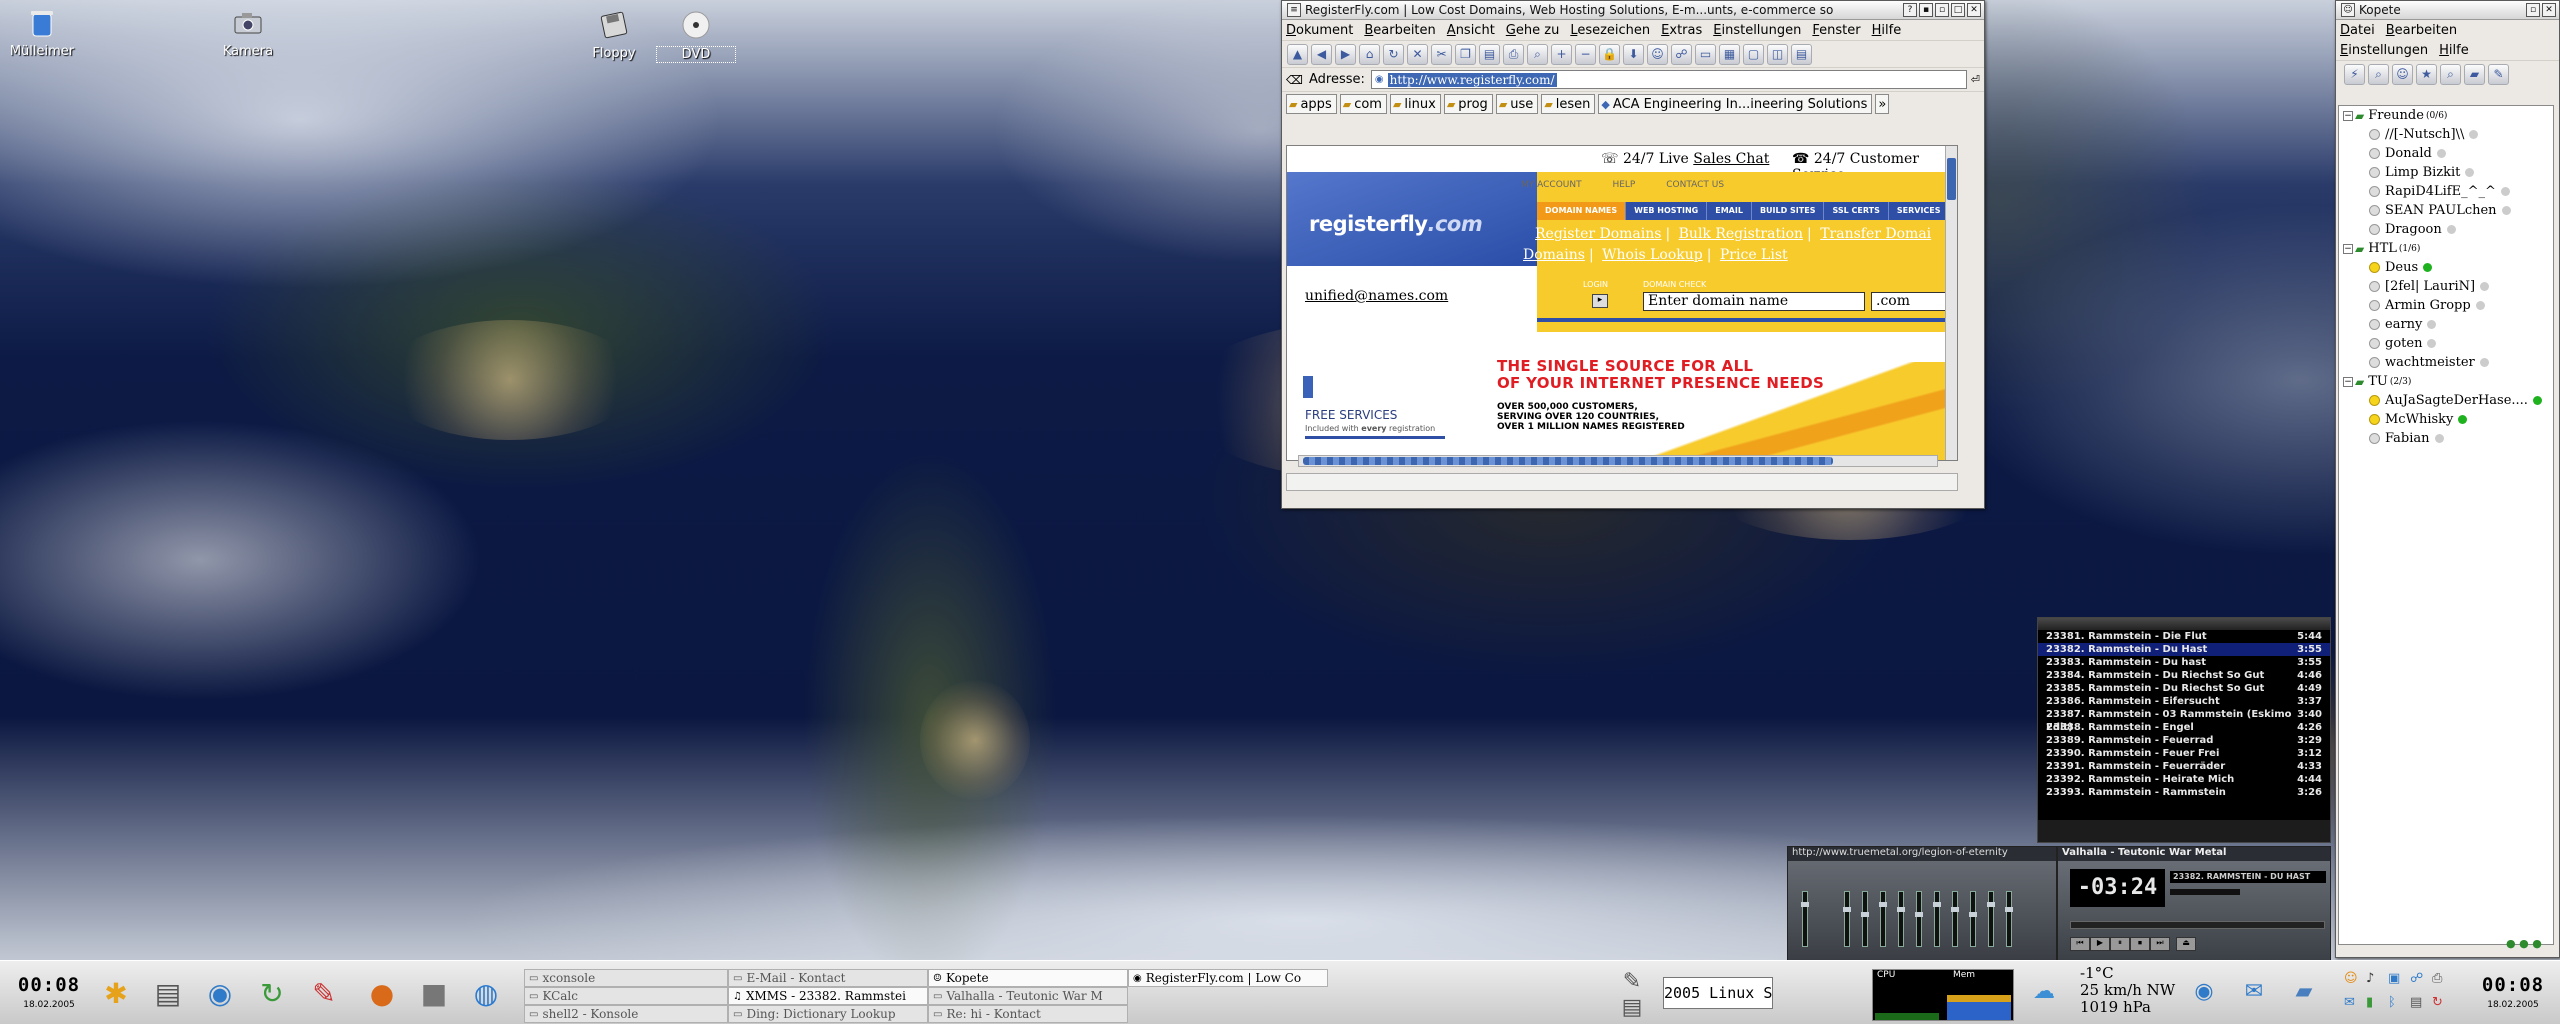 Image resolution: width=2560 pixels, height=1024 pixels. What do you see at coordinates (1582, 211) in the screenshot?
I see `nav-domain-names: DOMAIN NAMES` at bounding box center [1582, 211].